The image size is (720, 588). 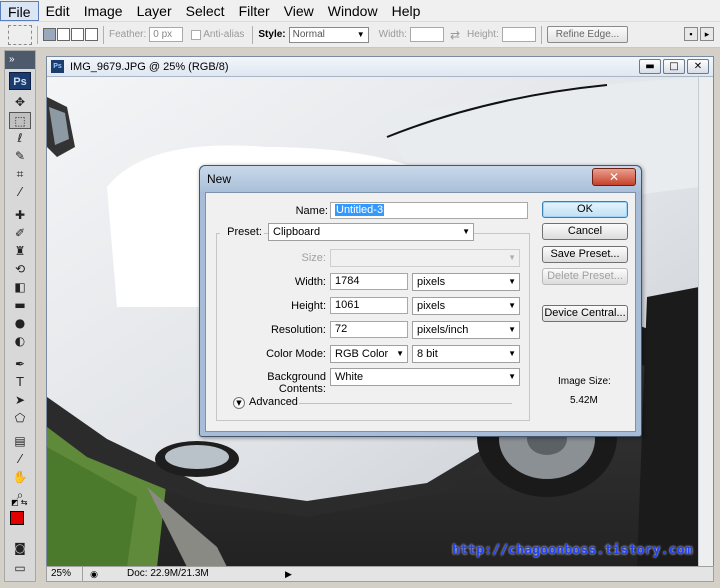 What do you see at coordinates (466, 282) in the screenshot?
I see `width-unit-select: pixels ▼` at bounding box center [466, 282].